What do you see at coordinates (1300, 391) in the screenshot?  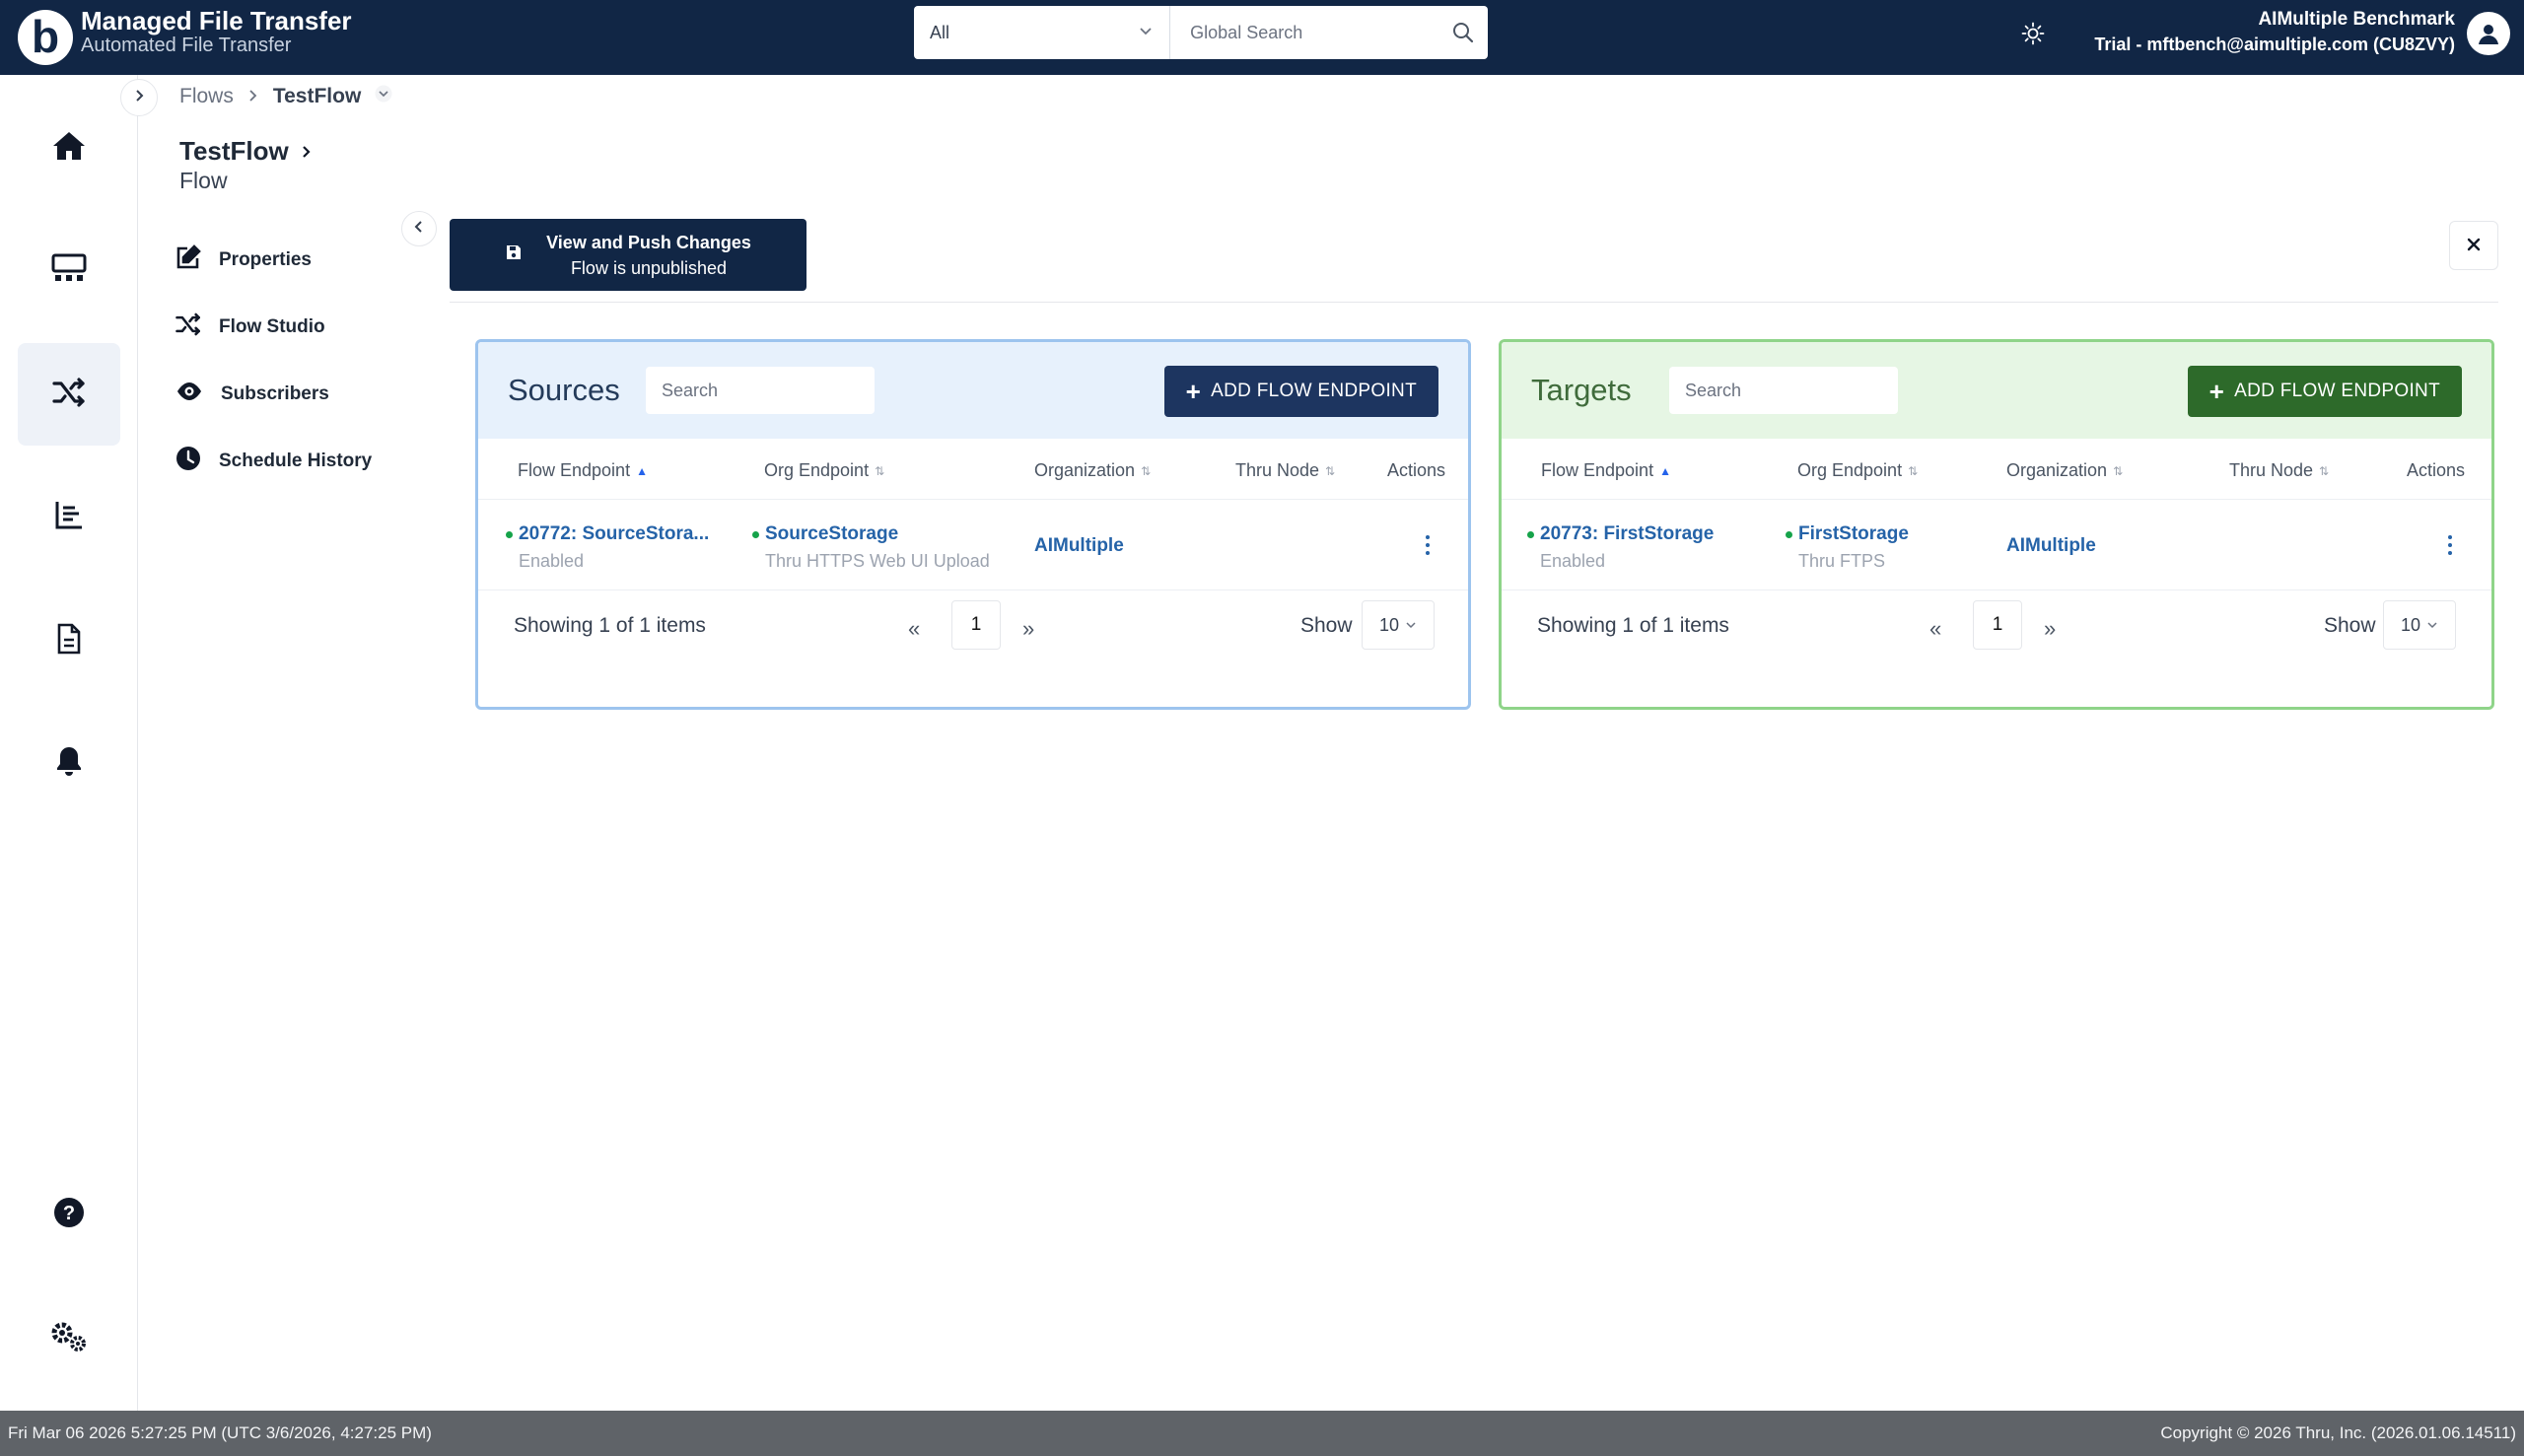 I see `sources-add-endpoint-button: + ADD FLOW ENDPOINT` at bounding box center [1300, 391].